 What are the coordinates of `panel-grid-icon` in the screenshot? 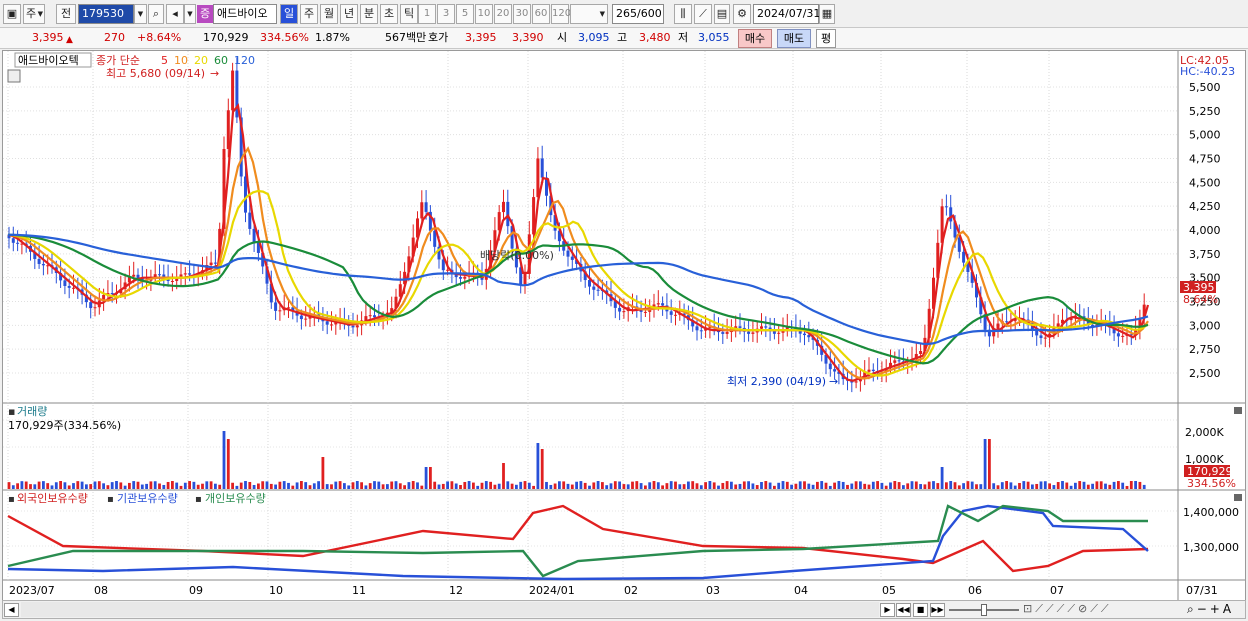 It's located at (14, 76).